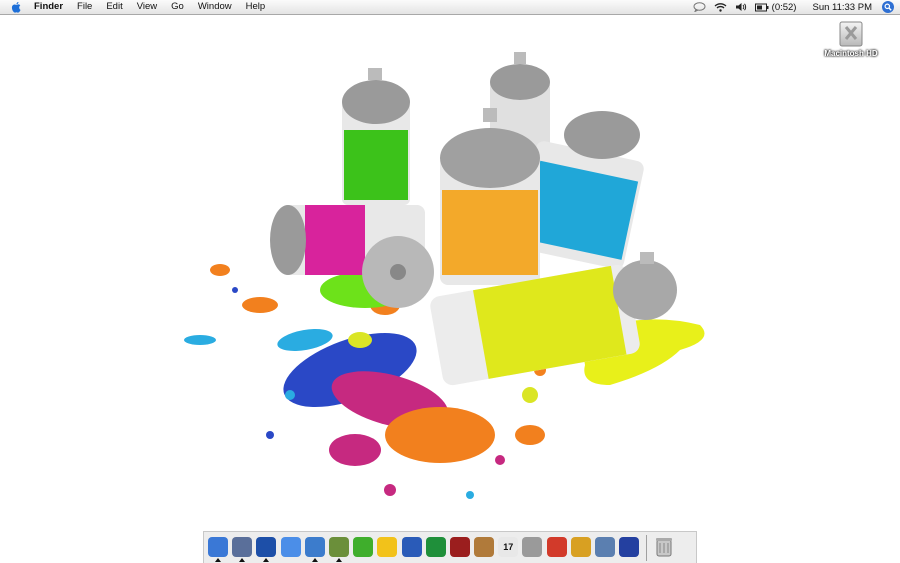 Image resolution: width=900 pixels, height=563 pixels. I want to click on warcraft-icon, so click(580, 546).